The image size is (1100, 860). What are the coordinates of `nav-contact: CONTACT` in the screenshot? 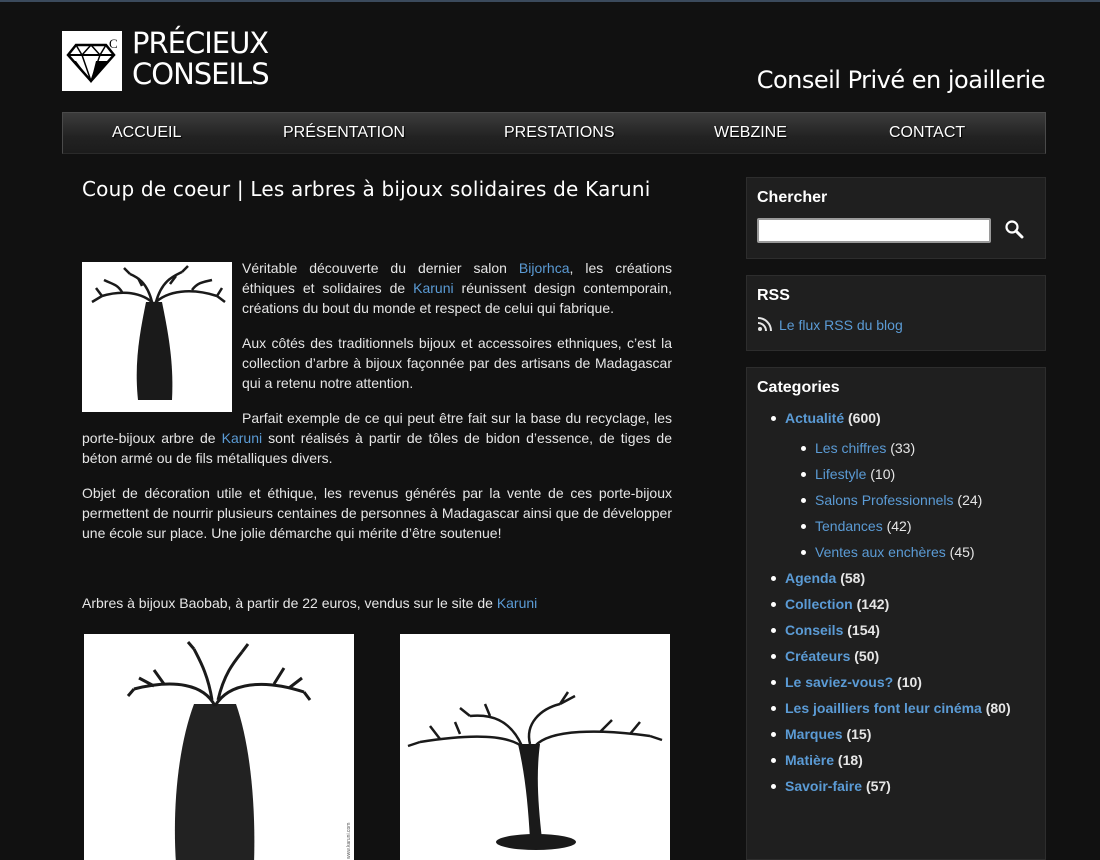 It's located at (927, 133).